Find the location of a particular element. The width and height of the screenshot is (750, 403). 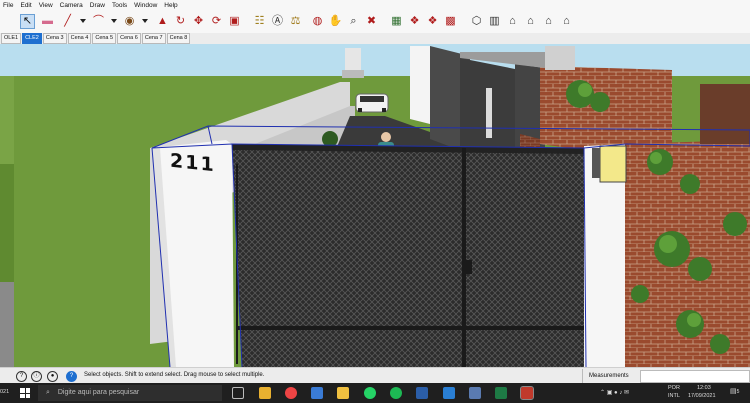

zoom-extents-icon: ✖ is located at coordinates (371, 21).